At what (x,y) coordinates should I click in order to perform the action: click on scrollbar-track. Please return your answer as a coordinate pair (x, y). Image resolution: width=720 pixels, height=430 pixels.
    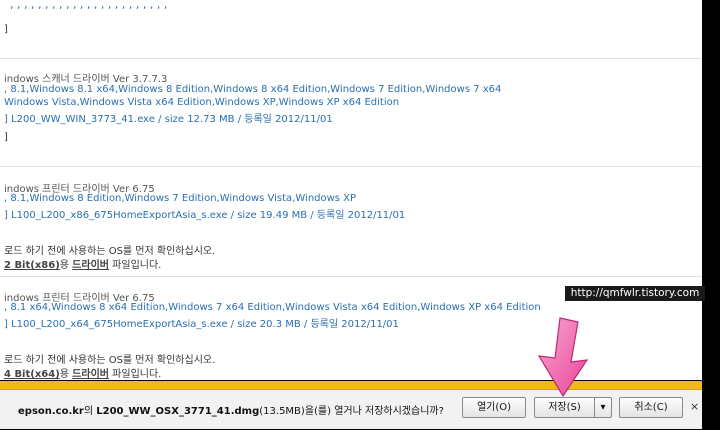
    Looking at the image, I should click on (711, 190).